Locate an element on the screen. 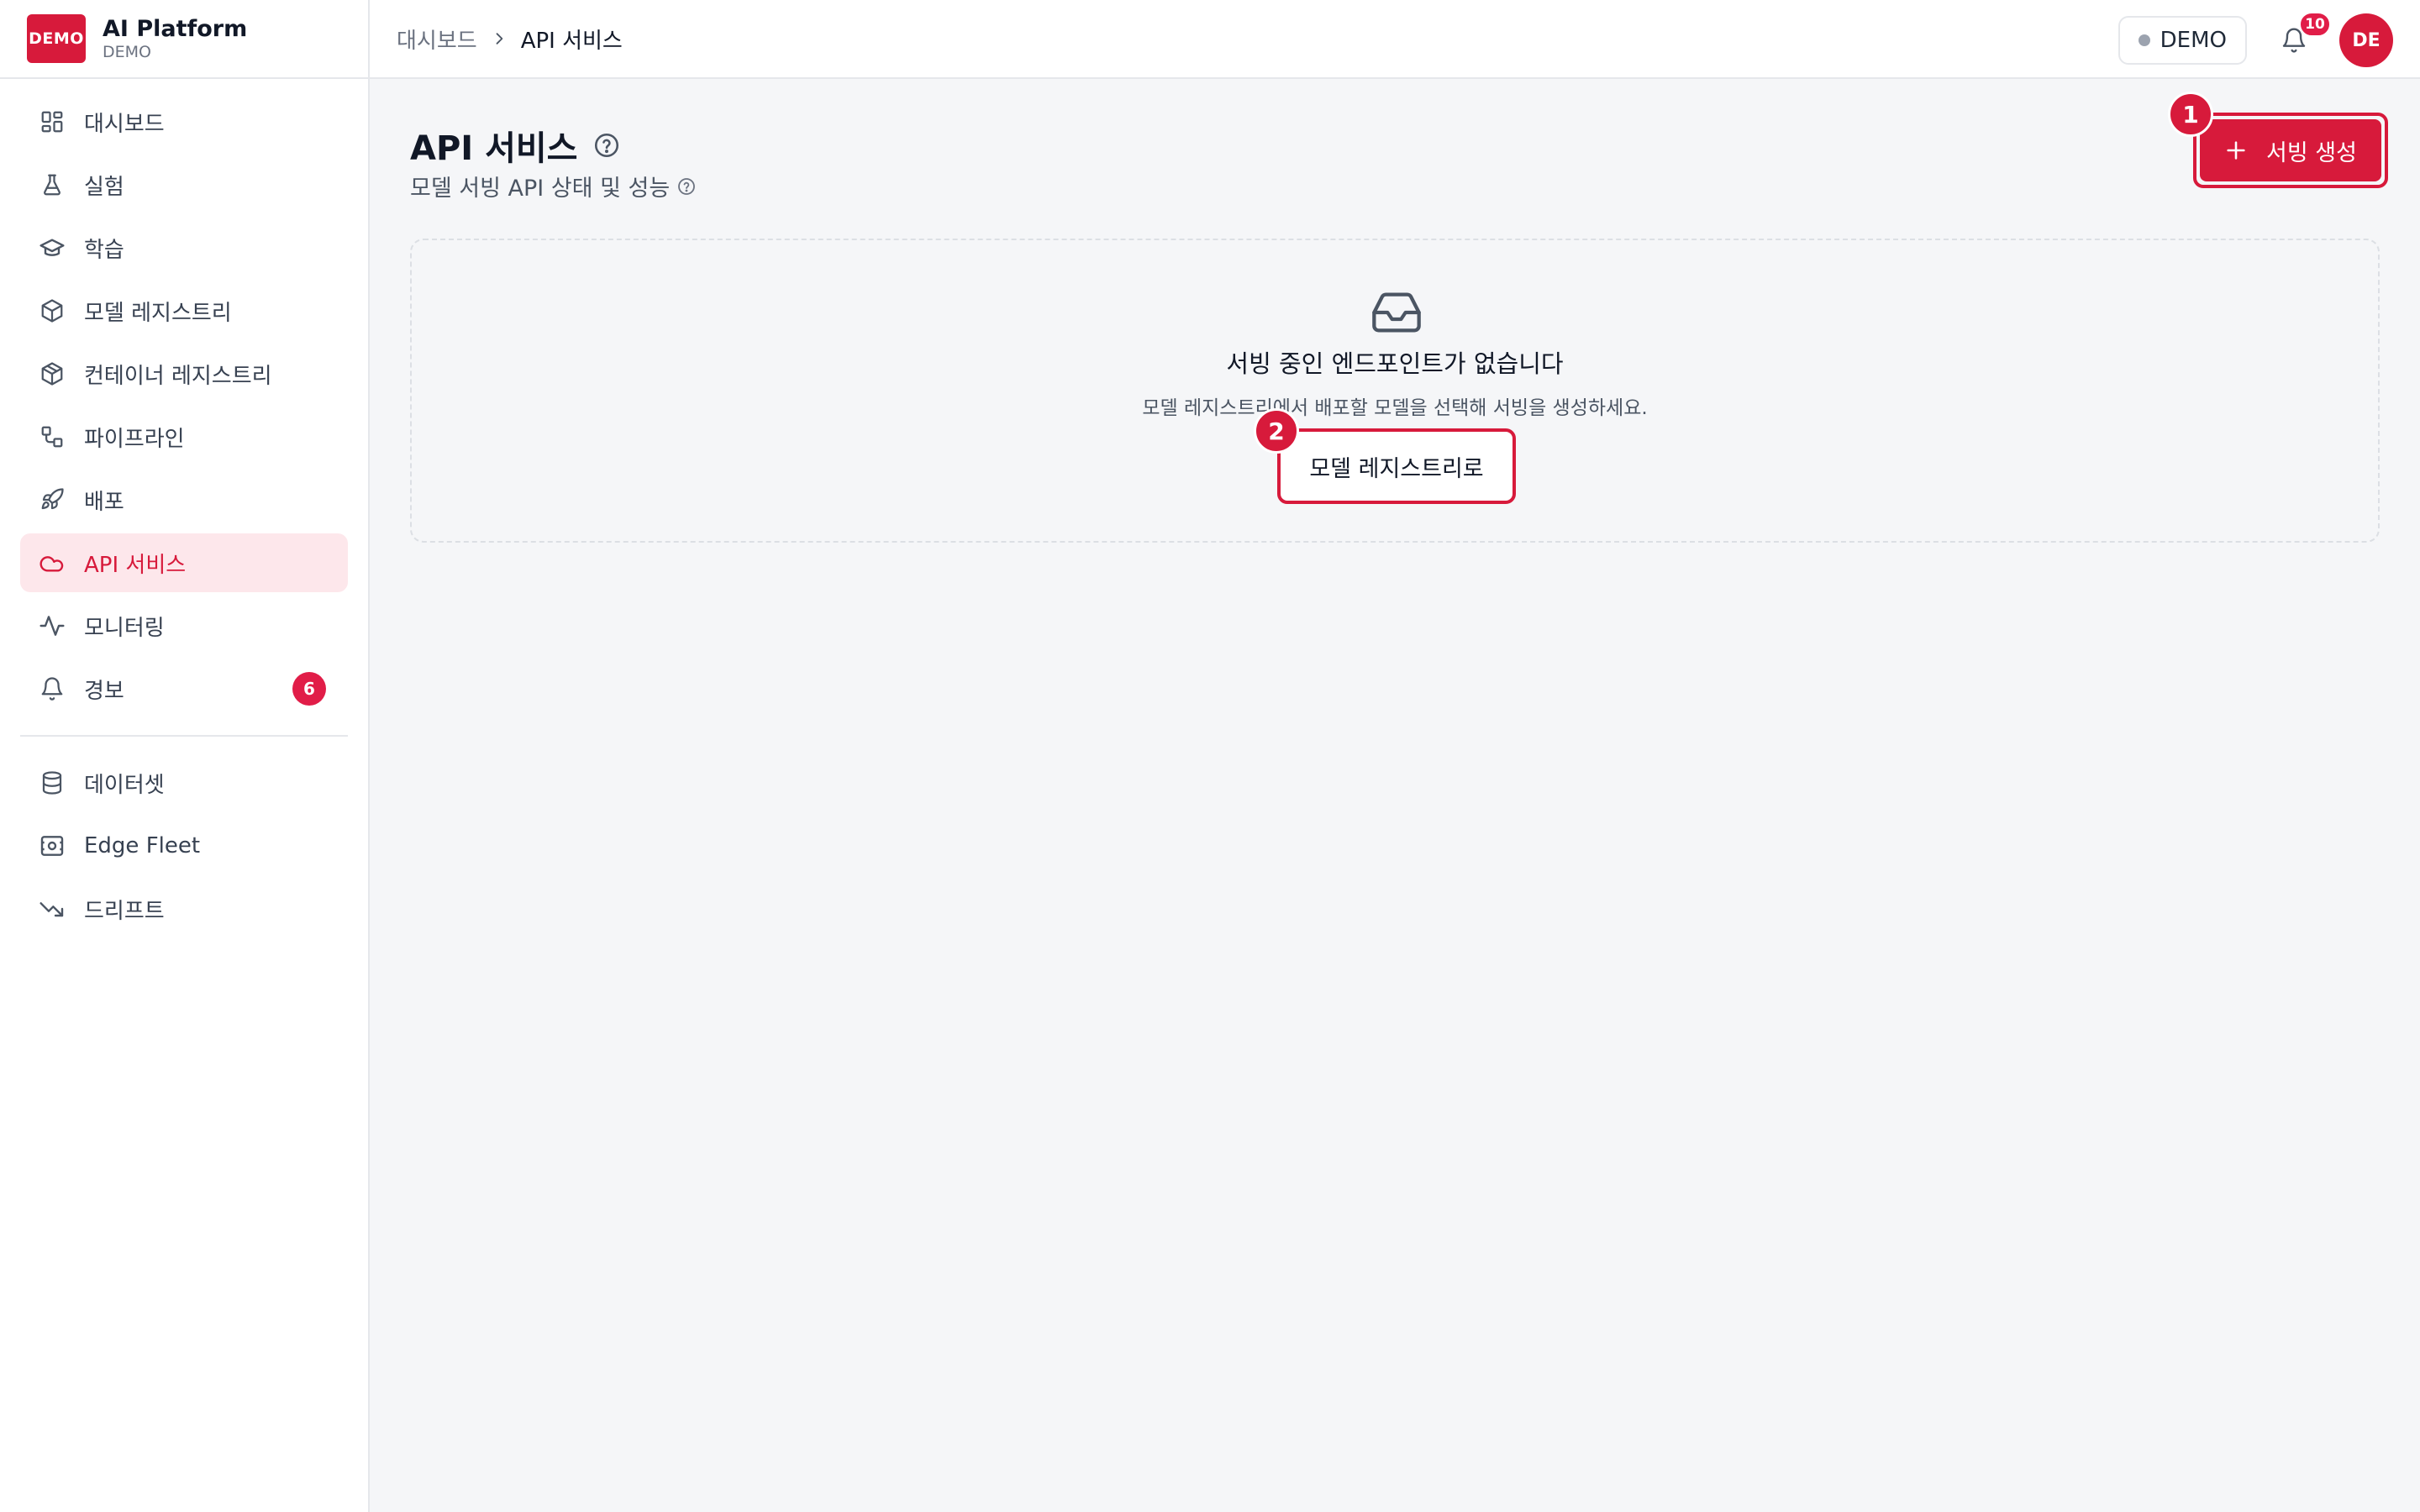 Image resolution: width=2420 pixels, height=1512 pixels. topbar: 대시보드 API 서비스 DEMO 10 DE is located at coordinates (1395, 39).